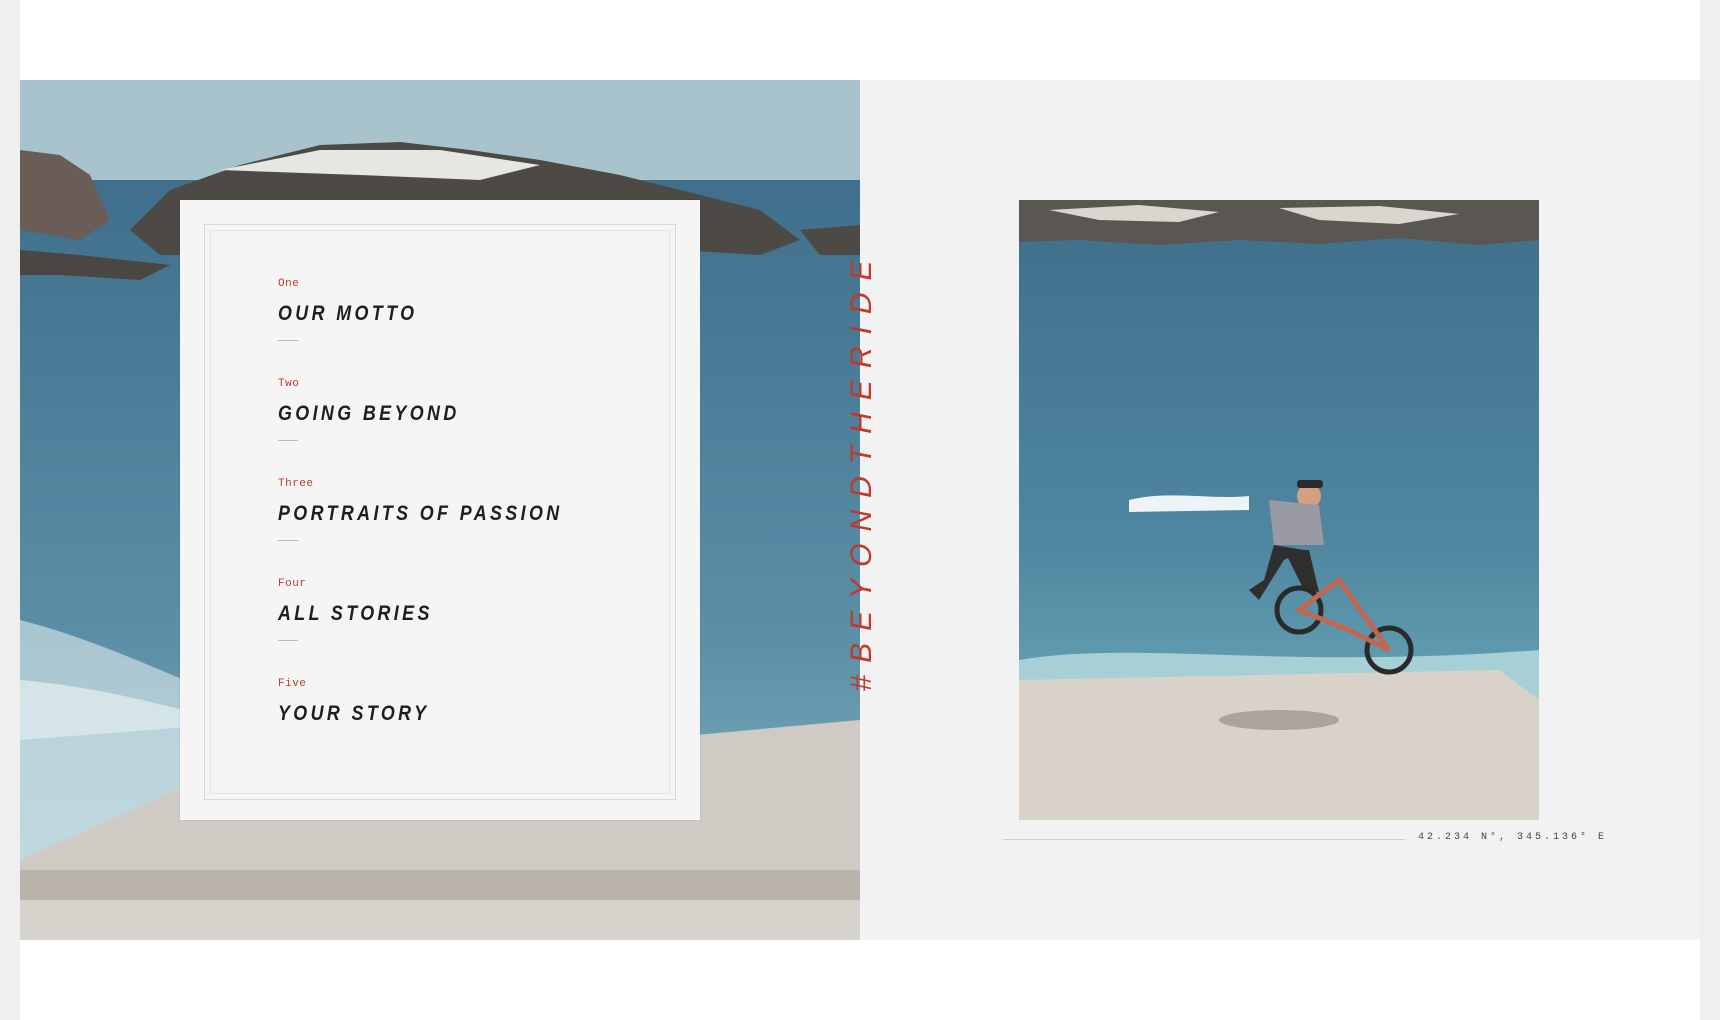 The width and height of the screenshot is (1720, 1020). Describe the element at coordinates (420, 414) in the screenshot. I see `menu-item-label: GOING BEYOND` at that location.